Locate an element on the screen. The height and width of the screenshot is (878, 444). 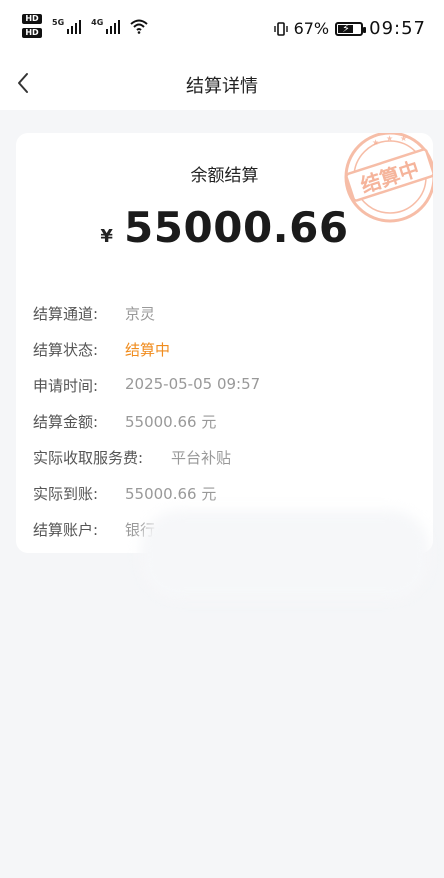
amount-row: ¥ 55000.66 is located at coordinates (224, 227).